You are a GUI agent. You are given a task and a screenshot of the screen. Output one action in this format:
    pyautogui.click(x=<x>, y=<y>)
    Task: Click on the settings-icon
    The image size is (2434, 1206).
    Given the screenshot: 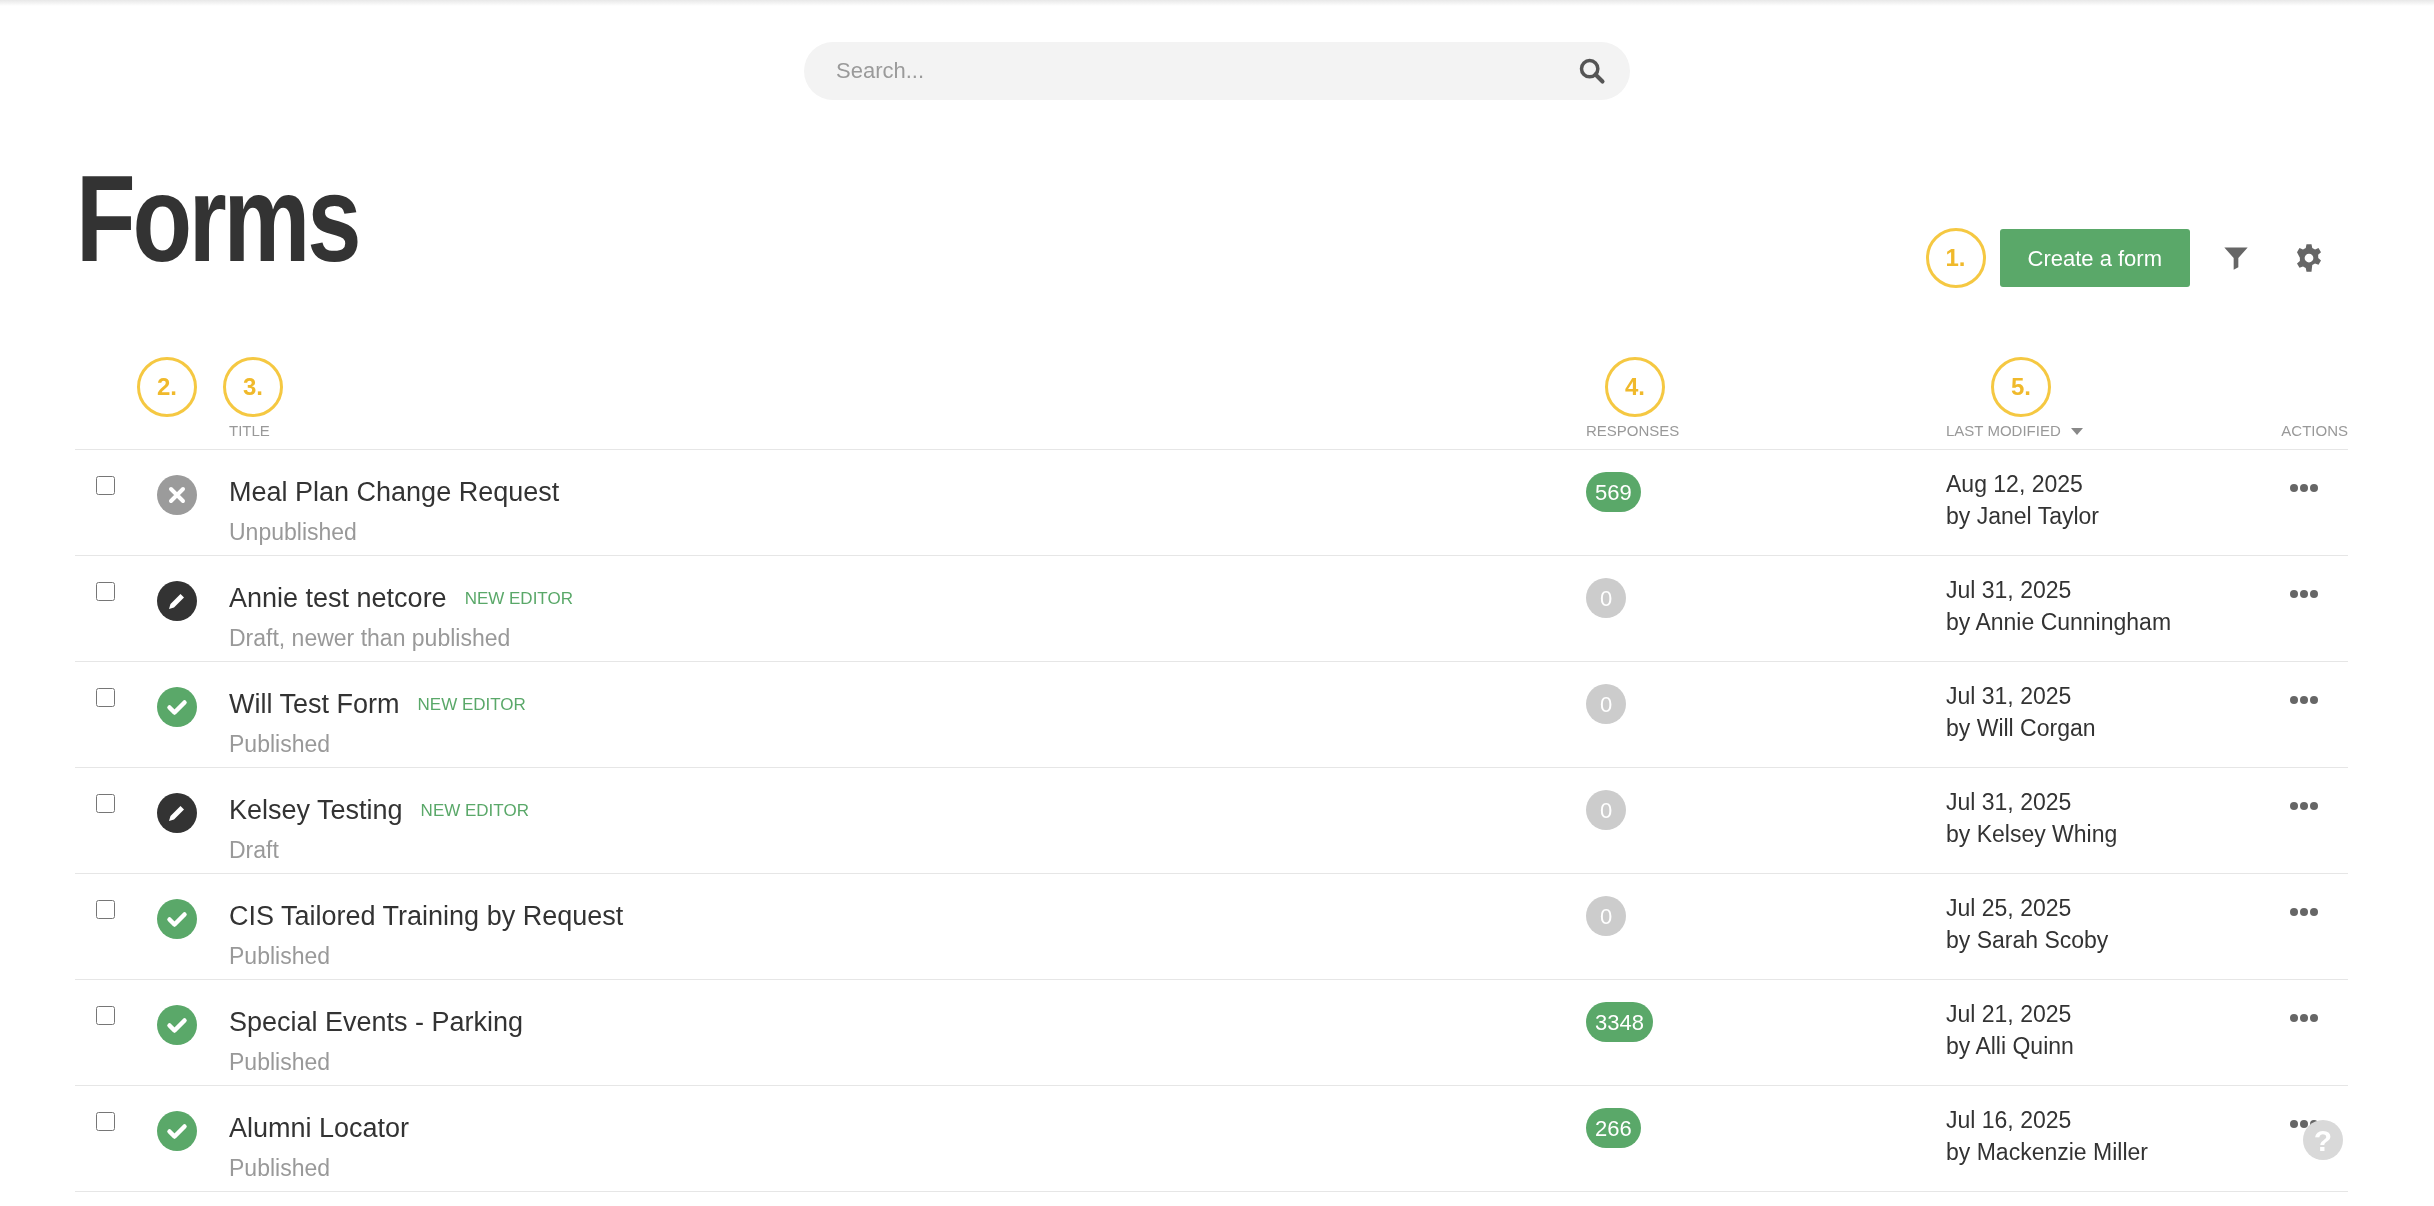 What is the action you would take?
    pyautogui.click(x=2309, y=258)
    